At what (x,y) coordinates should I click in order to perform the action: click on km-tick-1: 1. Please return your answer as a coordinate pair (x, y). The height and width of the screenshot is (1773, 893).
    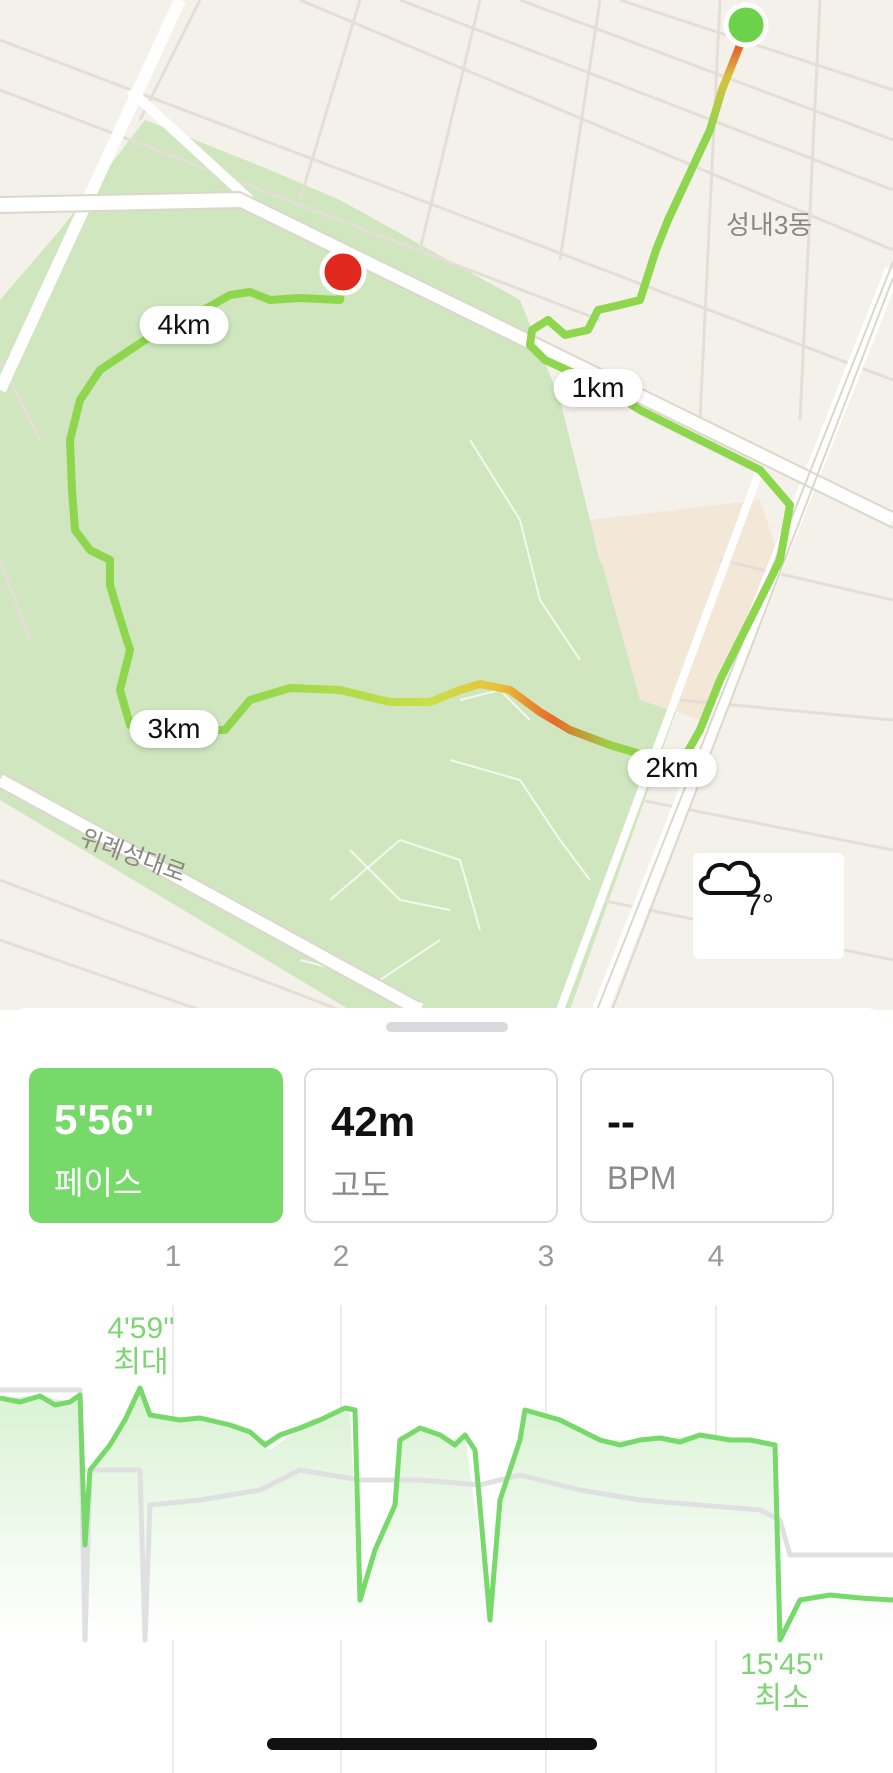
    Looking at the image, I should click on (173, 1256).